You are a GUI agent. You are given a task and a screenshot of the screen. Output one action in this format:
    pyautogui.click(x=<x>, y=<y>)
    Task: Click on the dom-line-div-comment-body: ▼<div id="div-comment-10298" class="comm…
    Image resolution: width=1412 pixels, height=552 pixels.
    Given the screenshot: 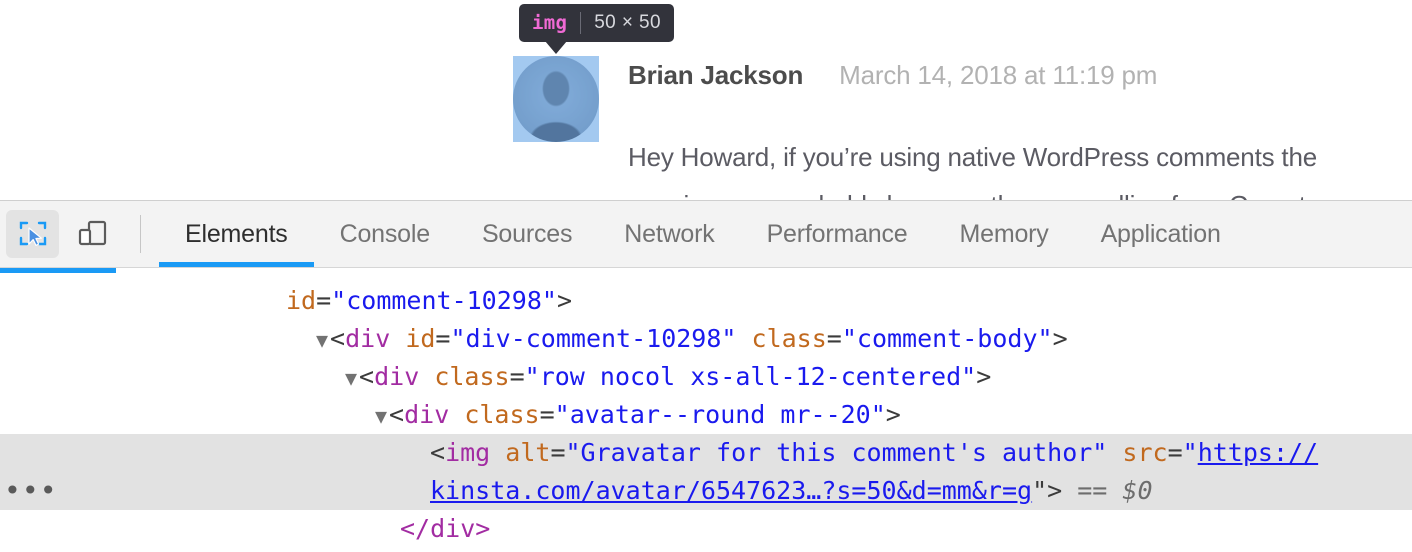 What is the action you would take?
    pyautogui.click(x=706, y=339)
    